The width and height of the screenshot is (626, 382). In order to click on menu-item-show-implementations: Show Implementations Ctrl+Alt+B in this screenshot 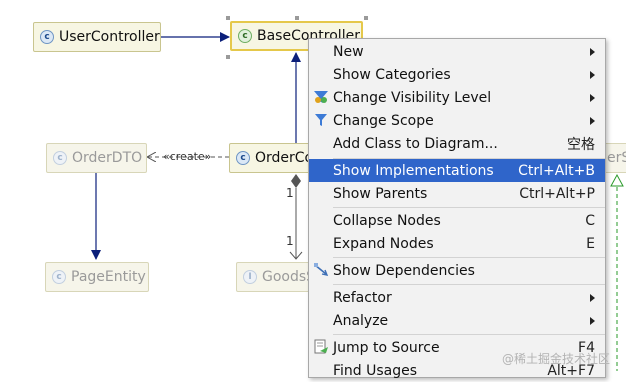, I will do `click(457, 170)`.